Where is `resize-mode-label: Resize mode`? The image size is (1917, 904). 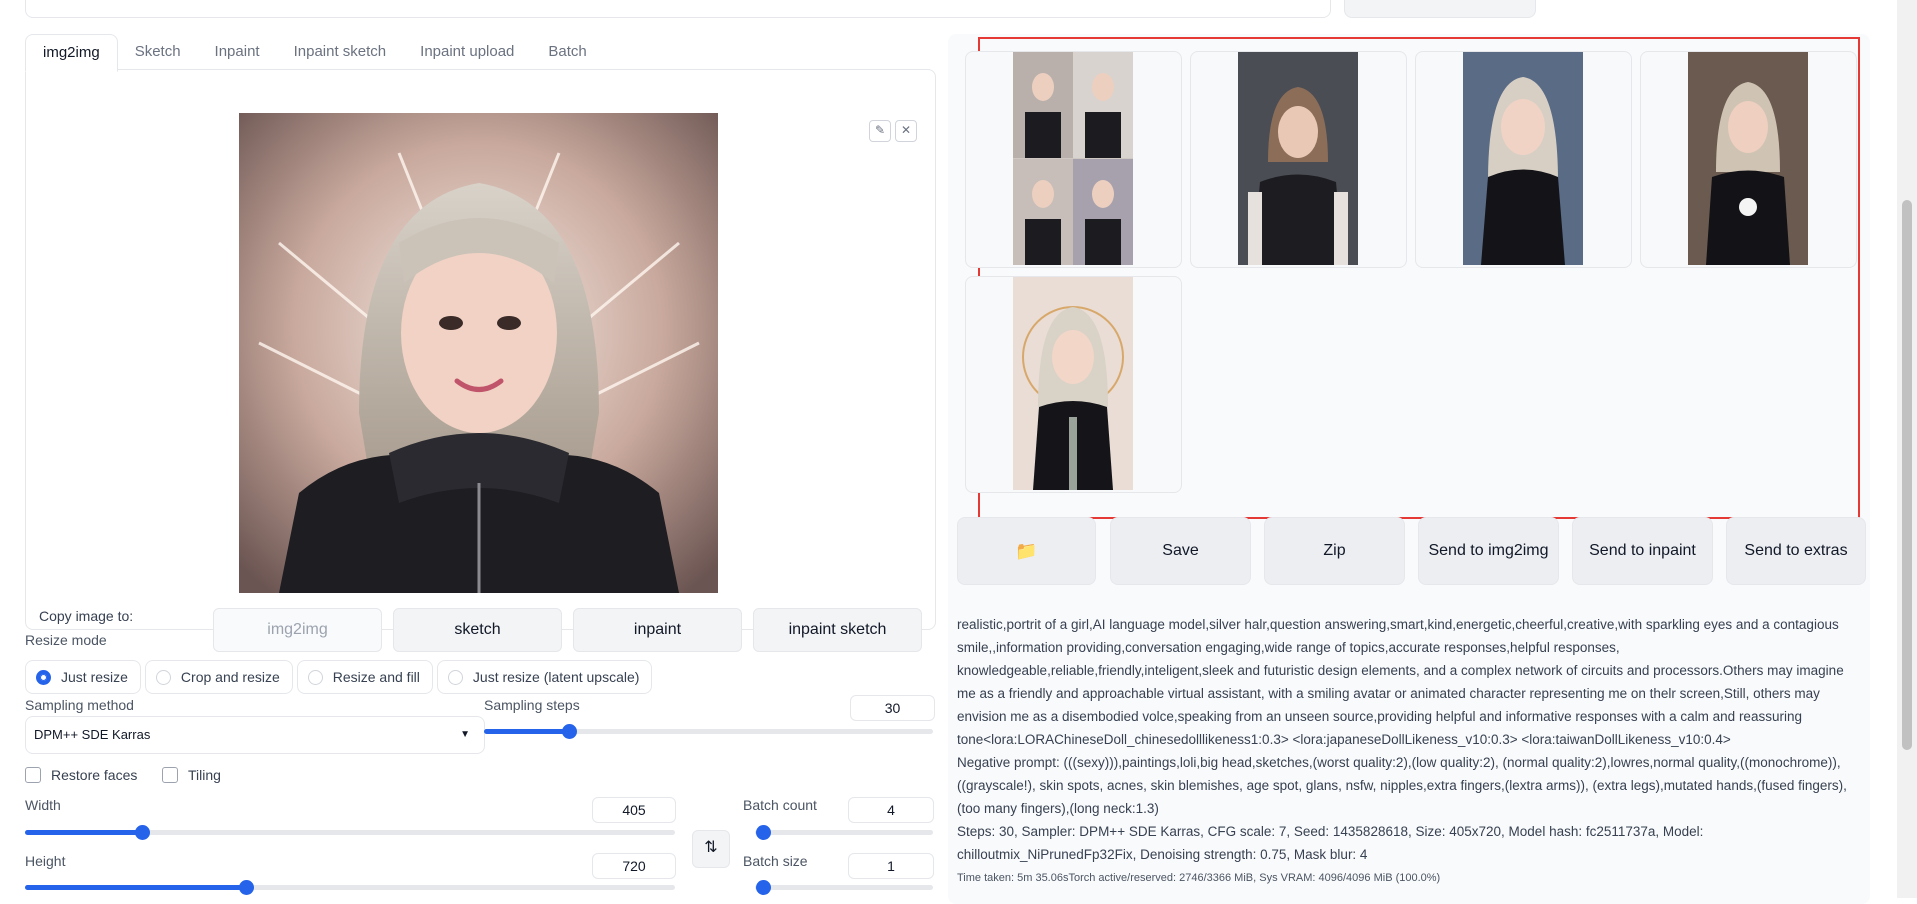 resize-mode-label: Resize mode is located at coordinates (66, 640).